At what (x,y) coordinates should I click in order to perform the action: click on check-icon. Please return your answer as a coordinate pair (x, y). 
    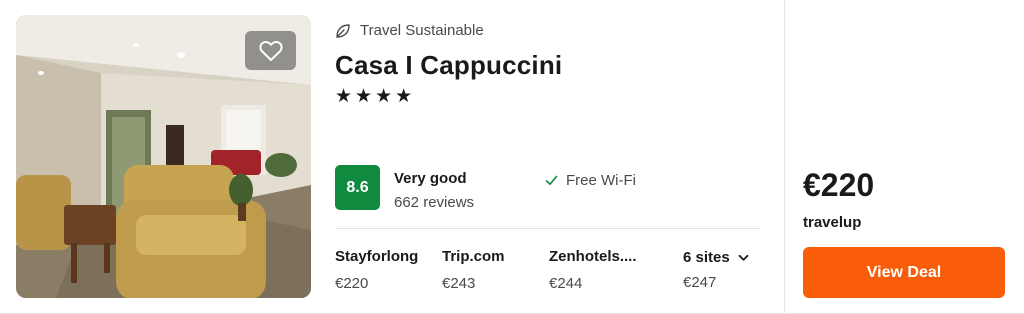
    Looking at the image, I should click on (551, 180).